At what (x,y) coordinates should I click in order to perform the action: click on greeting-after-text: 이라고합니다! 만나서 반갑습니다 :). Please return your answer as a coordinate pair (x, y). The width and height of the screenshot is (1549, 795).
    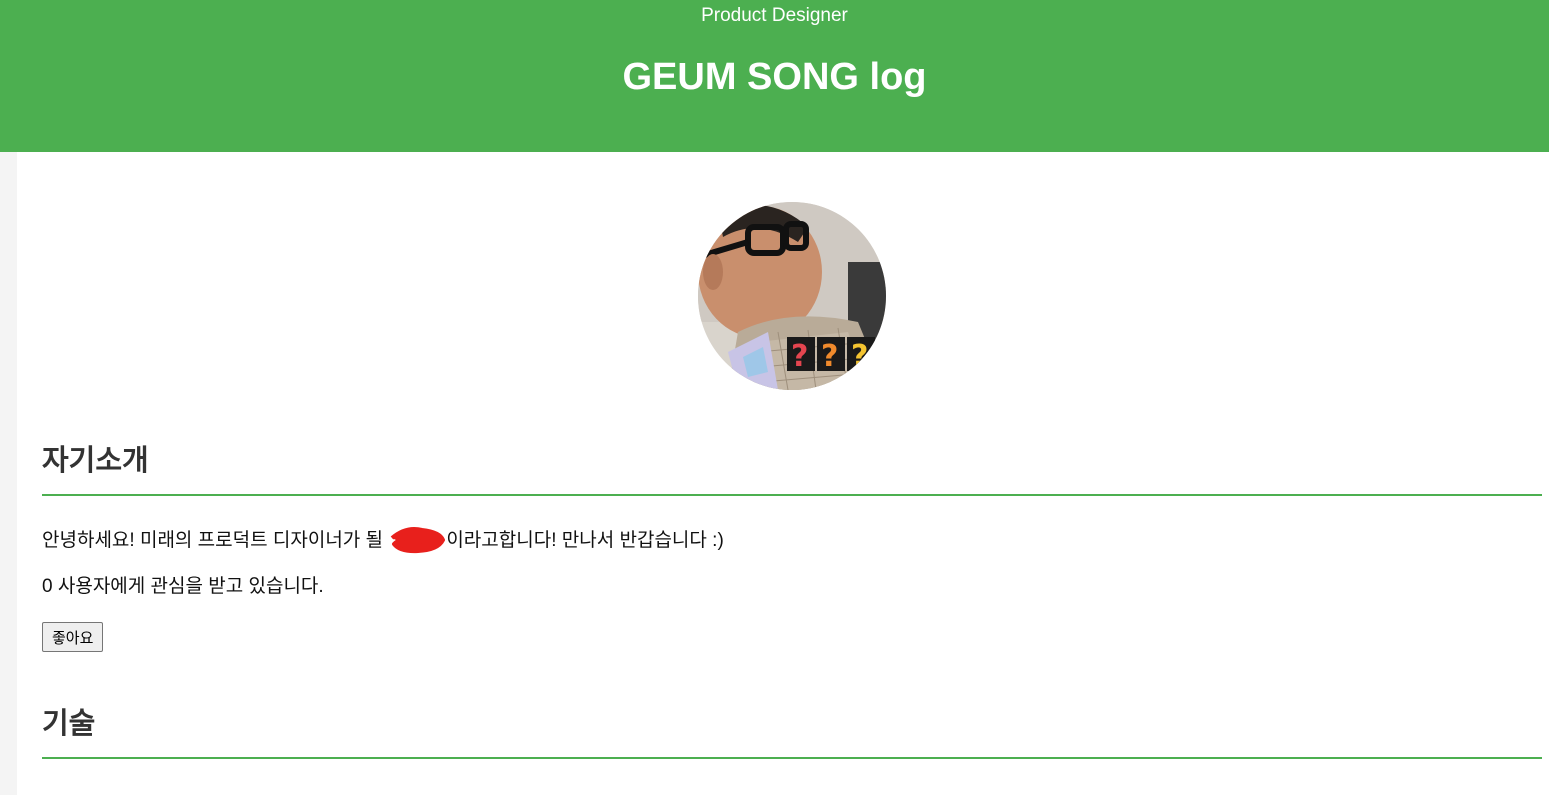
    Looking at the image, I should click on (585, 541).